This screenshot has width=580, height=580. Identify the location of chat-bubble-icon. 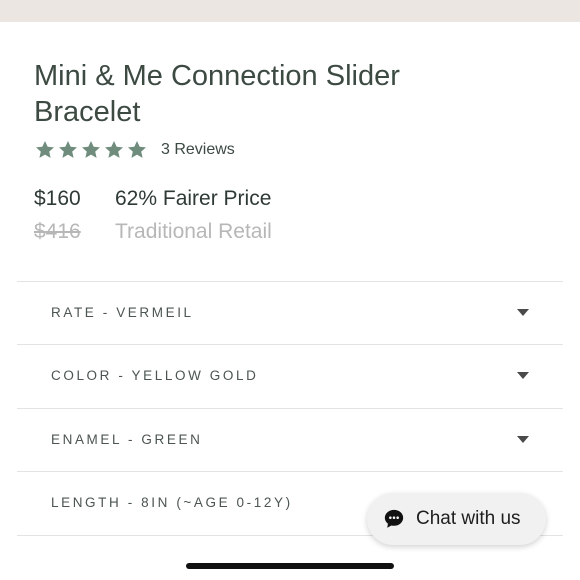
(394, 518).